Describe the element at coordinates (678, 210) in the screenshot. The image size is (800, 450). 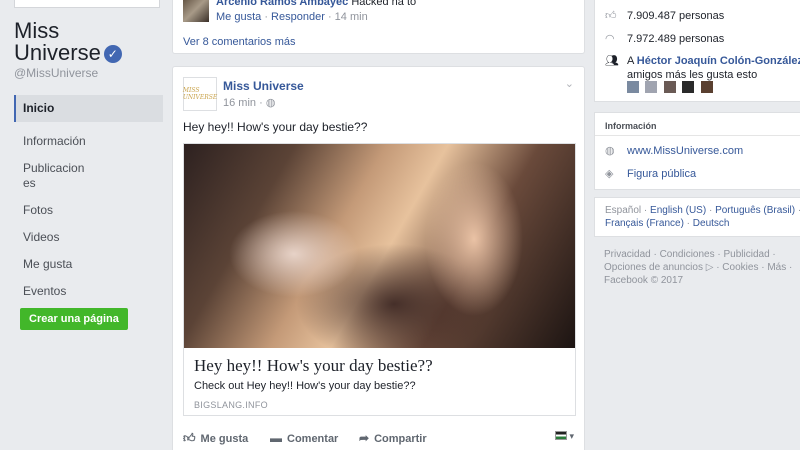
I see `language-link: English (US)` at that location.